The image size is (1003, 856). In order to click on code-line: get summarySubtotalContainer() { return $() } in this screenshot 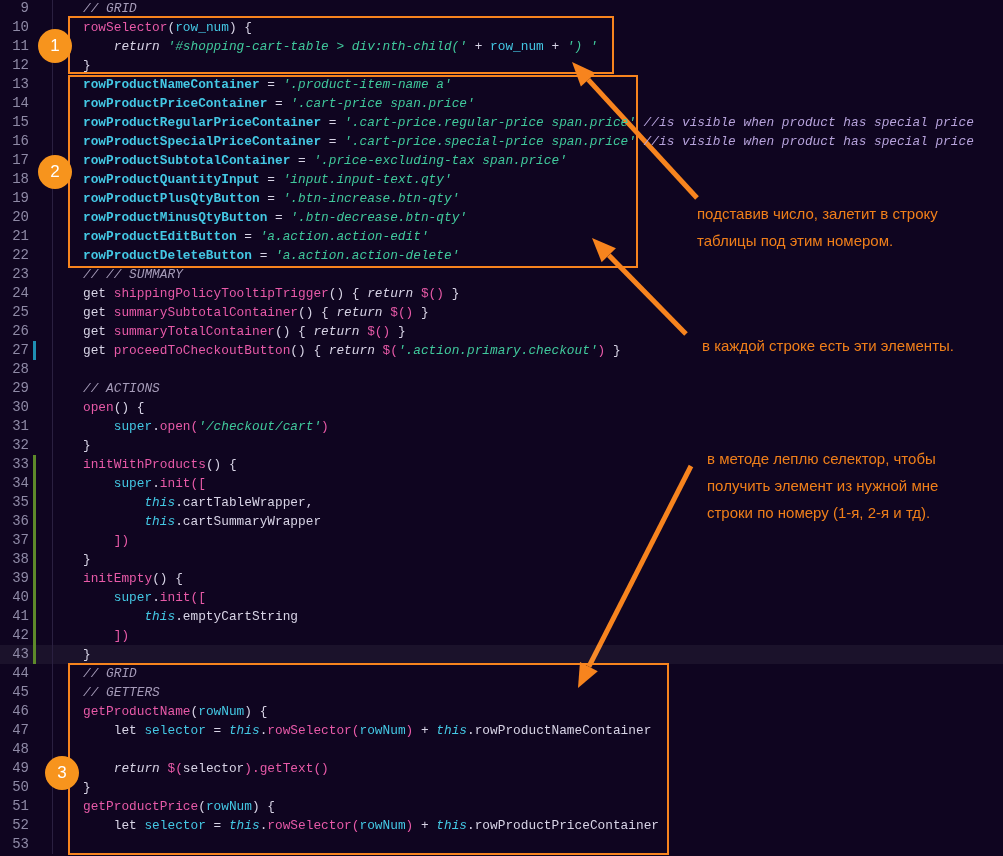, I will do `click(256, 313)`.